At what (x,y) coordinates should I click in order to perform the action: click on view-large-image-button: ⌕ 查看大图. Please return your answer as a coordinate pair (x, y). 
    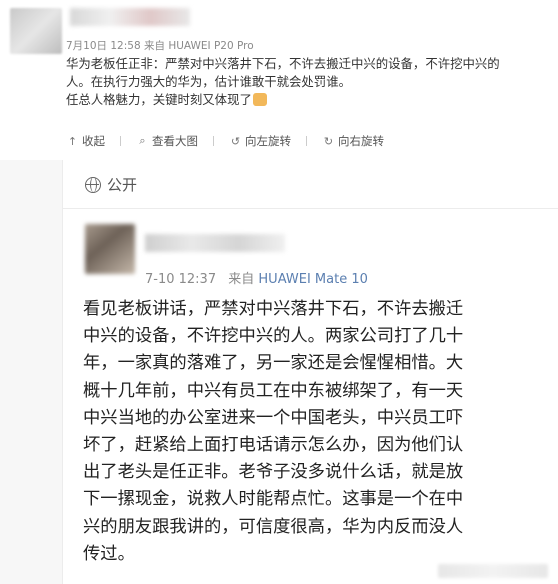
    Looking at the image, I should click on (167, 141).